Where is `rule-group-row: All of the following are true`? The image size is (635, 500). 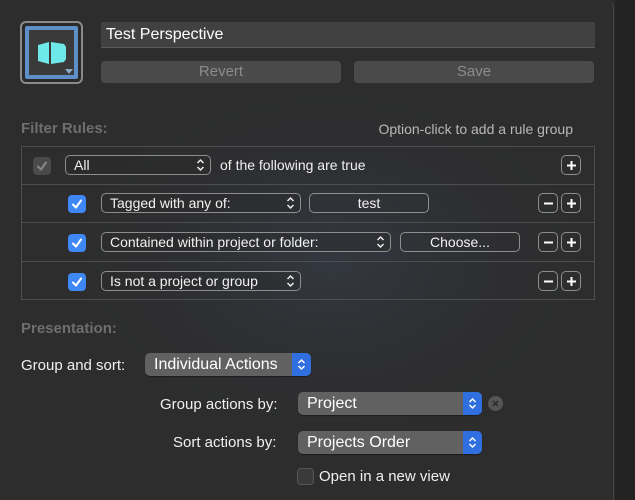
rule-group-row: All of the following are true is located at coordinates (308, 166).